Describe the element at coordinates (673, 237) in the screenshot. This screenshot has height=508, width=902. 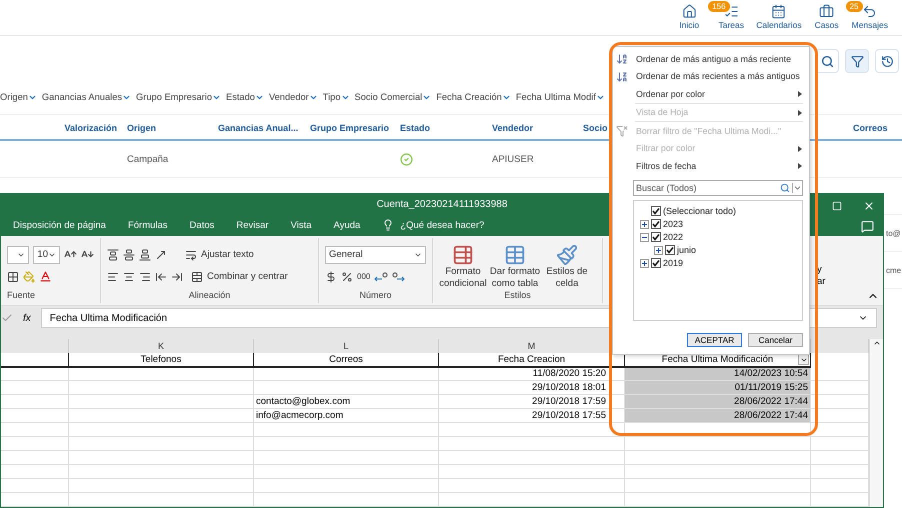
I see `tree-item-label: 2022` at that location.